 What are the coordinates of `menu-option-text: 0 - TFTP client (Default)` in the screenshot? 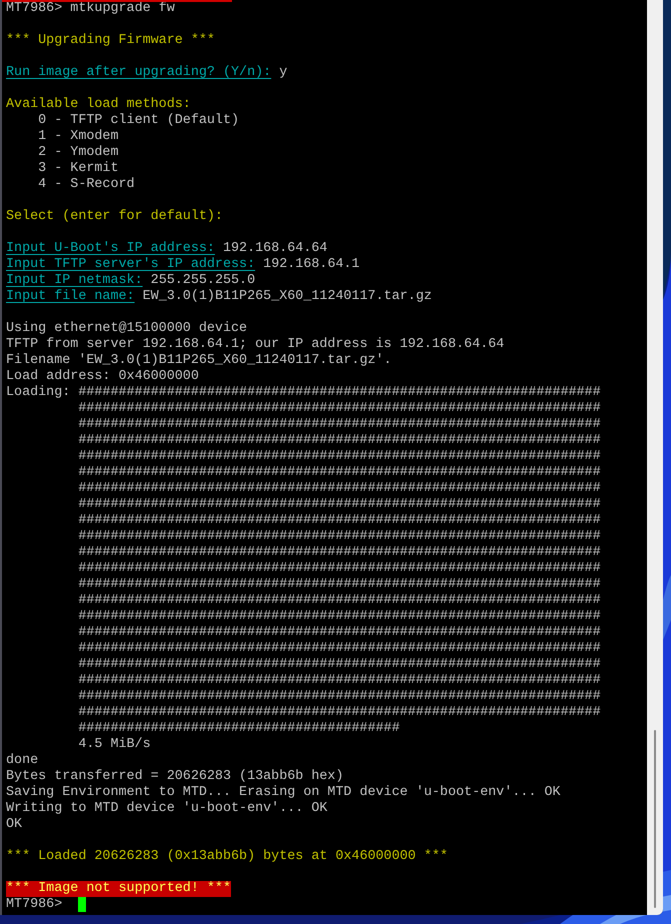 It's located at (139, 121).